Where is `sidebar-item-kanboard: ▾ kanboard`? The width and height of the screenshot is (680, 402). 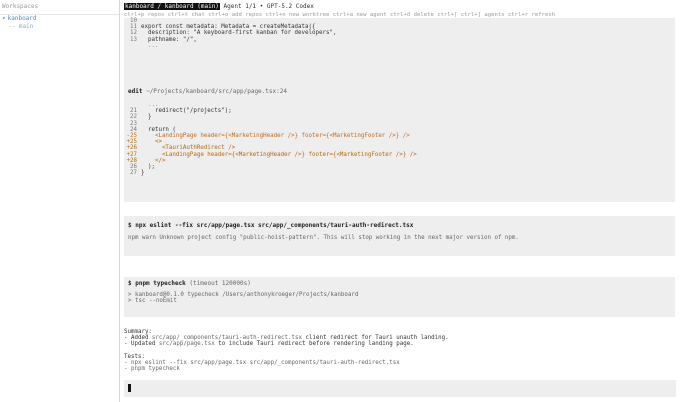
sidebar-item-kanboard: ▾ kanboard is located at coordinates (59, 19).